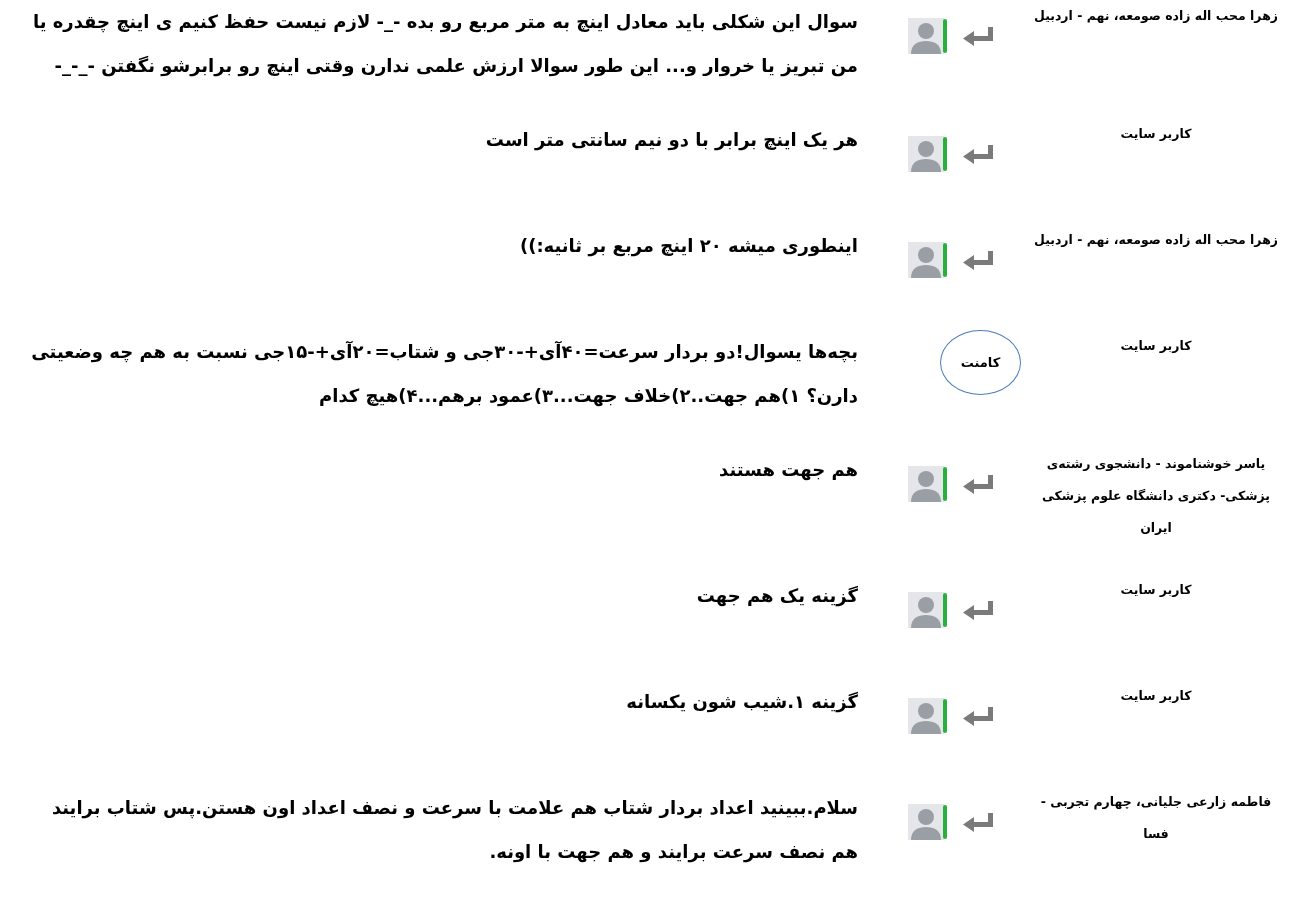 This screenshot has width=1291, height=911. I want to click on comment-text: اینطوری میشه ۲۰ اینچ مربع بر ثانیه:)), so click(688, 246).